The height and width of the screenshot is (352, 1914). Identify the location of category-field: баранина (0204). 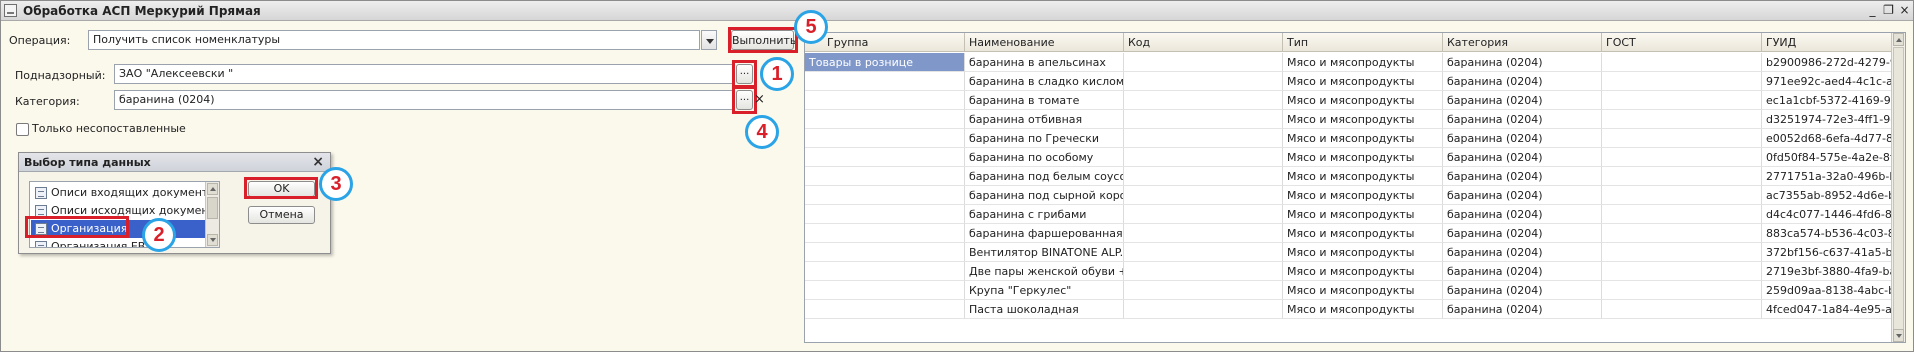
(424, 100).